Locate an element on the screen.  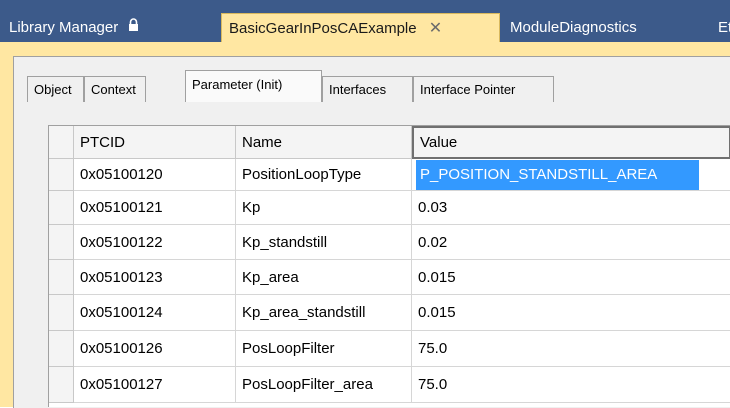
tab-overflow: Et is located at coordinates (724, 27).